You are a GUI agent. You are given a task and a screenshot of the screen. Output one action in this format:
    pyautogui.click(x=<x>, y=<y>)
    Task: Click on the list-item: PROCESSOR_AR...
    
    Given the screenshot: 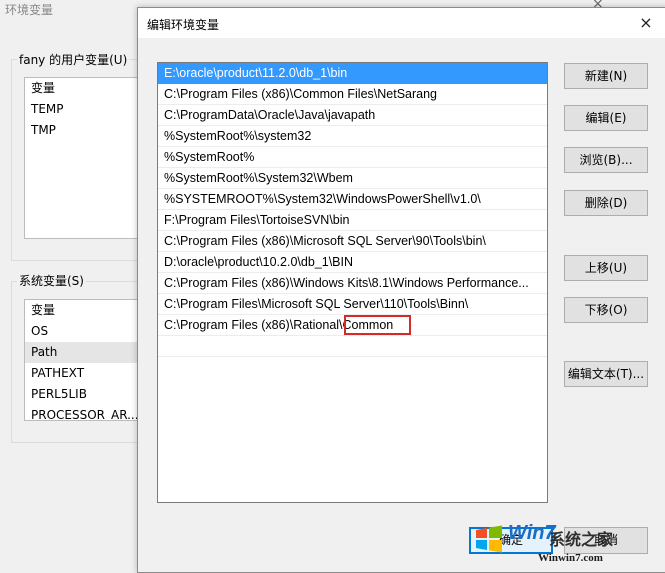 What is the action you would take?
    pyautogui.click(x=85, y=412)
    